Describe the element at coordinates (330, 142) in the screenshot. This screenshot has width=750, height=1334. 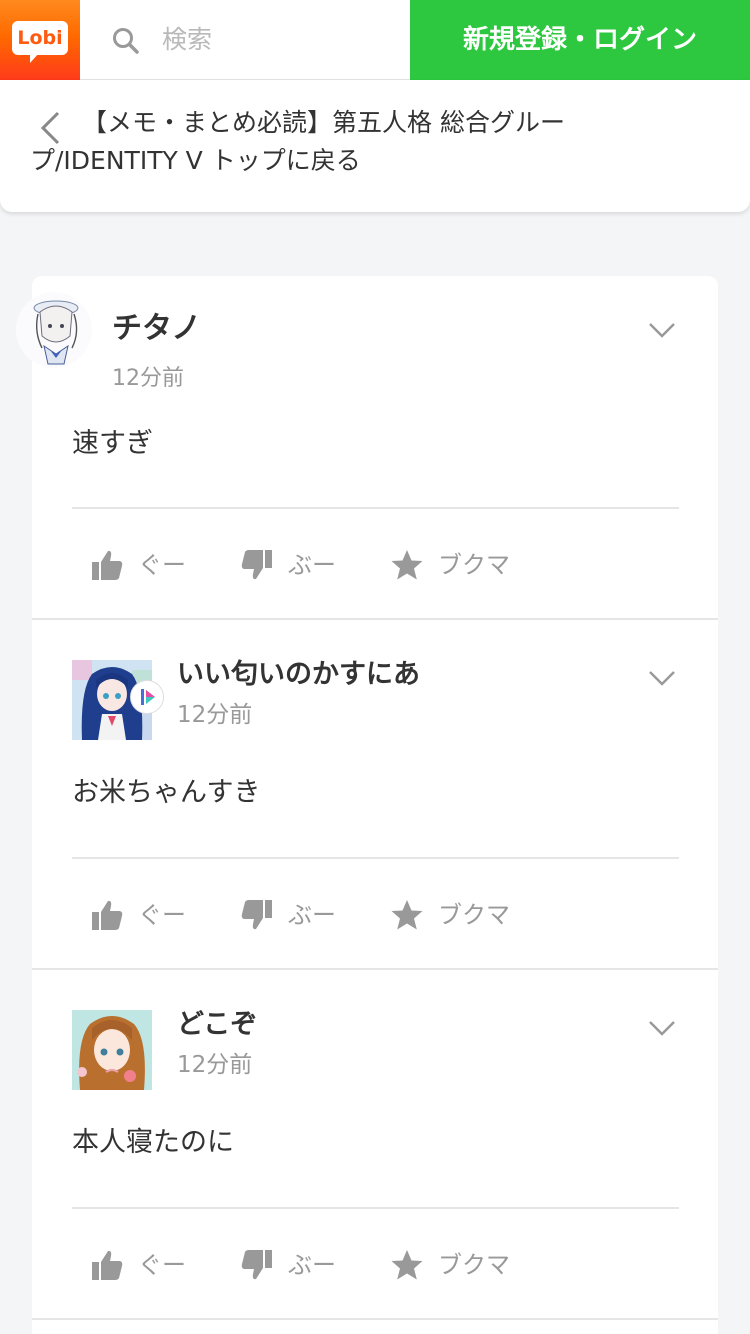
I see `back-to-top-link: 【メモ・まとめ必読】第五人格 総合グループ/IDENTITY V トップに戻る` at that location.